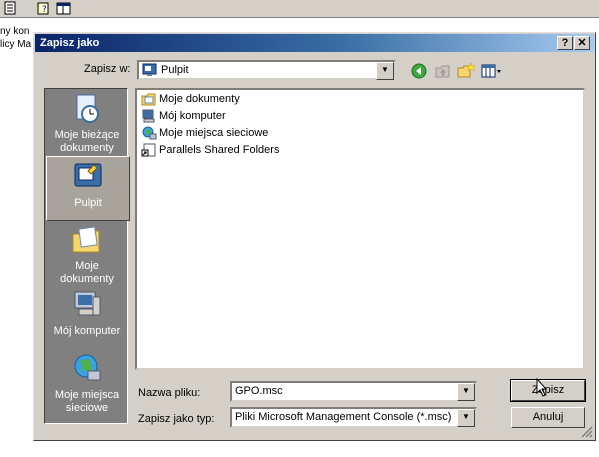 This screenshot has height=457, width=599. I want to click on window-icon, so click(64, 8).